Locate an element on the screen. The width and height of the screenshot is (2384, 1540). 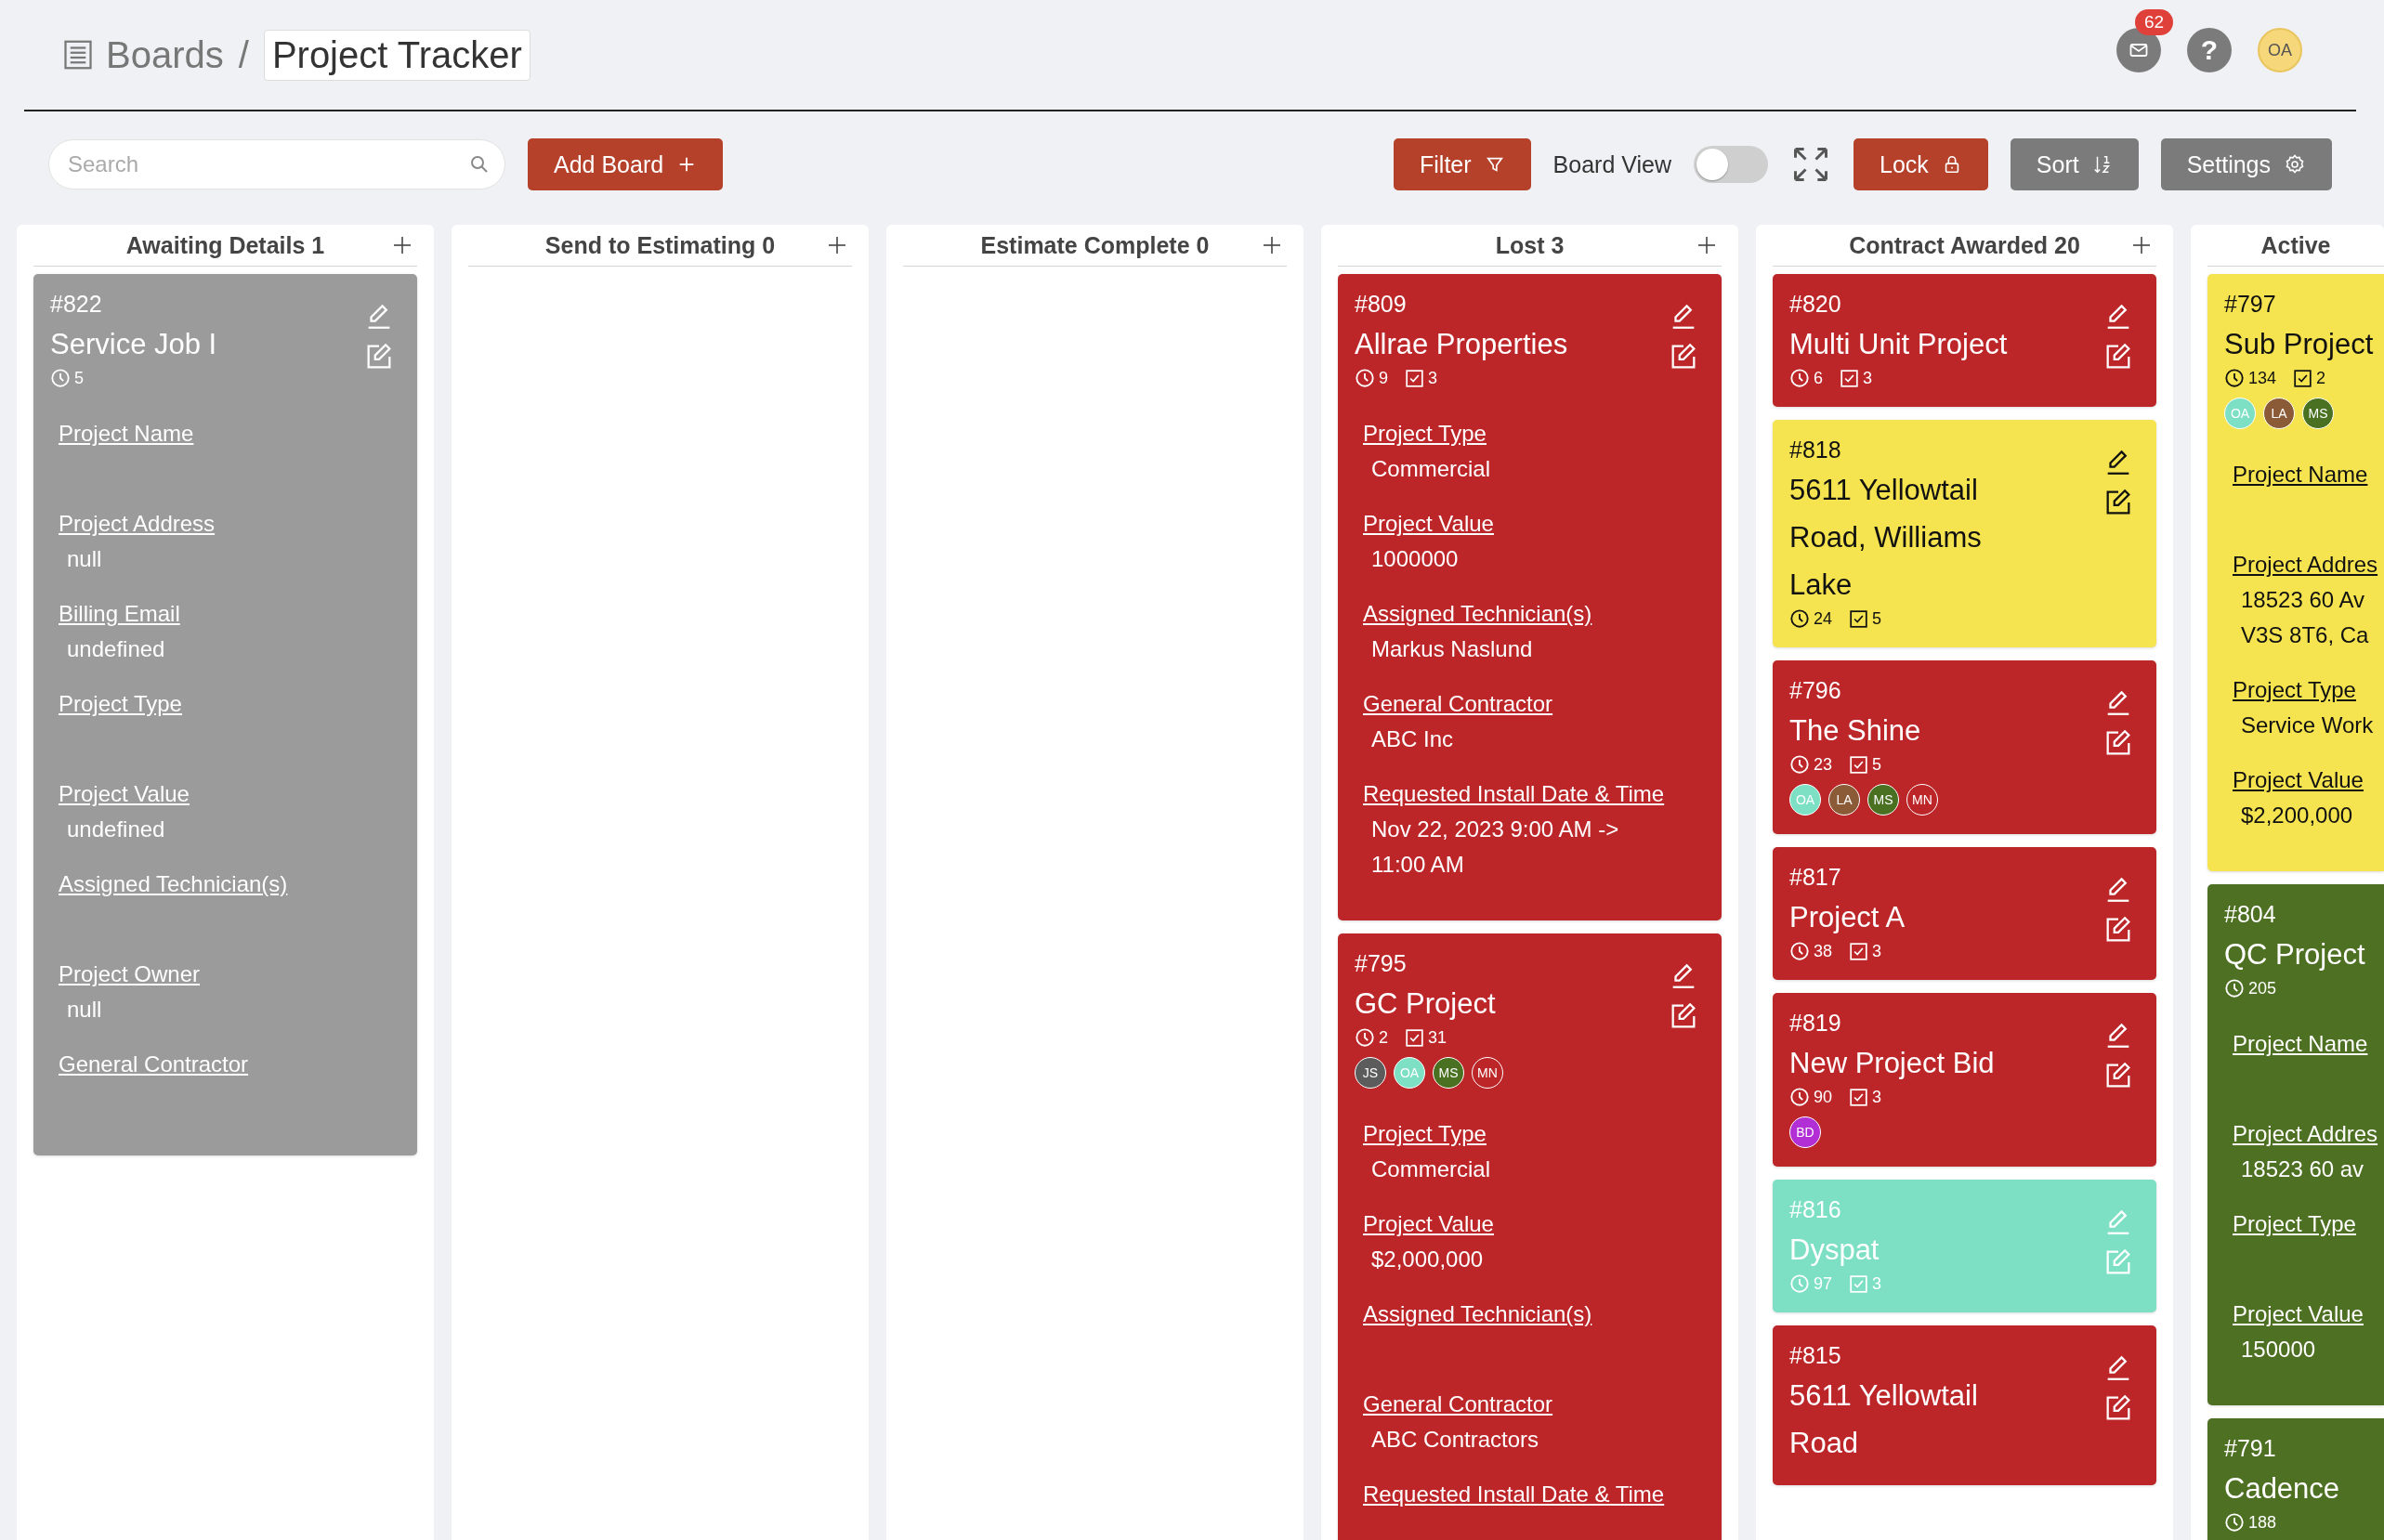
time-count: 2 is located at coordinates (1383, 1037).